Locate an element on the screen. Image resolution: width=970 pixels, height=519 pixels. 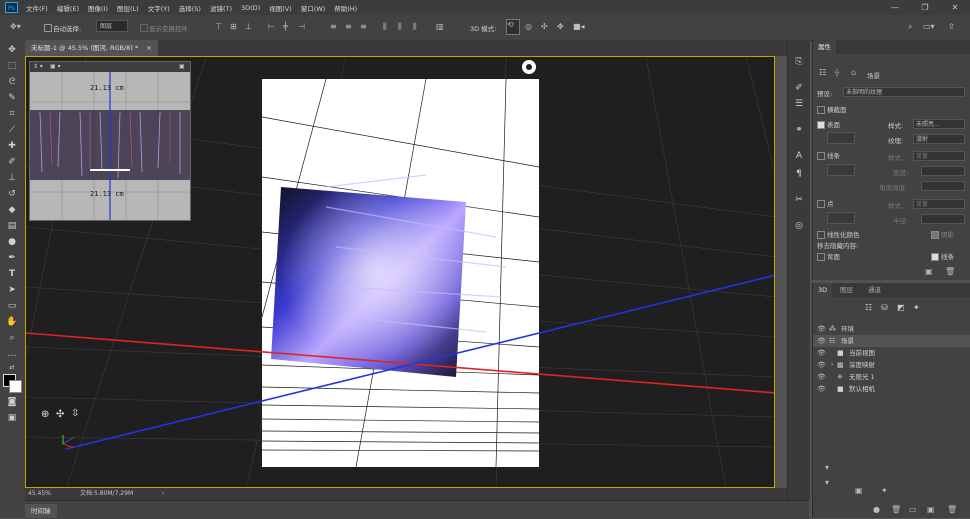
scene-item-current-view: 👁 ■ 当前视图 is located at coordinates (891, 353).